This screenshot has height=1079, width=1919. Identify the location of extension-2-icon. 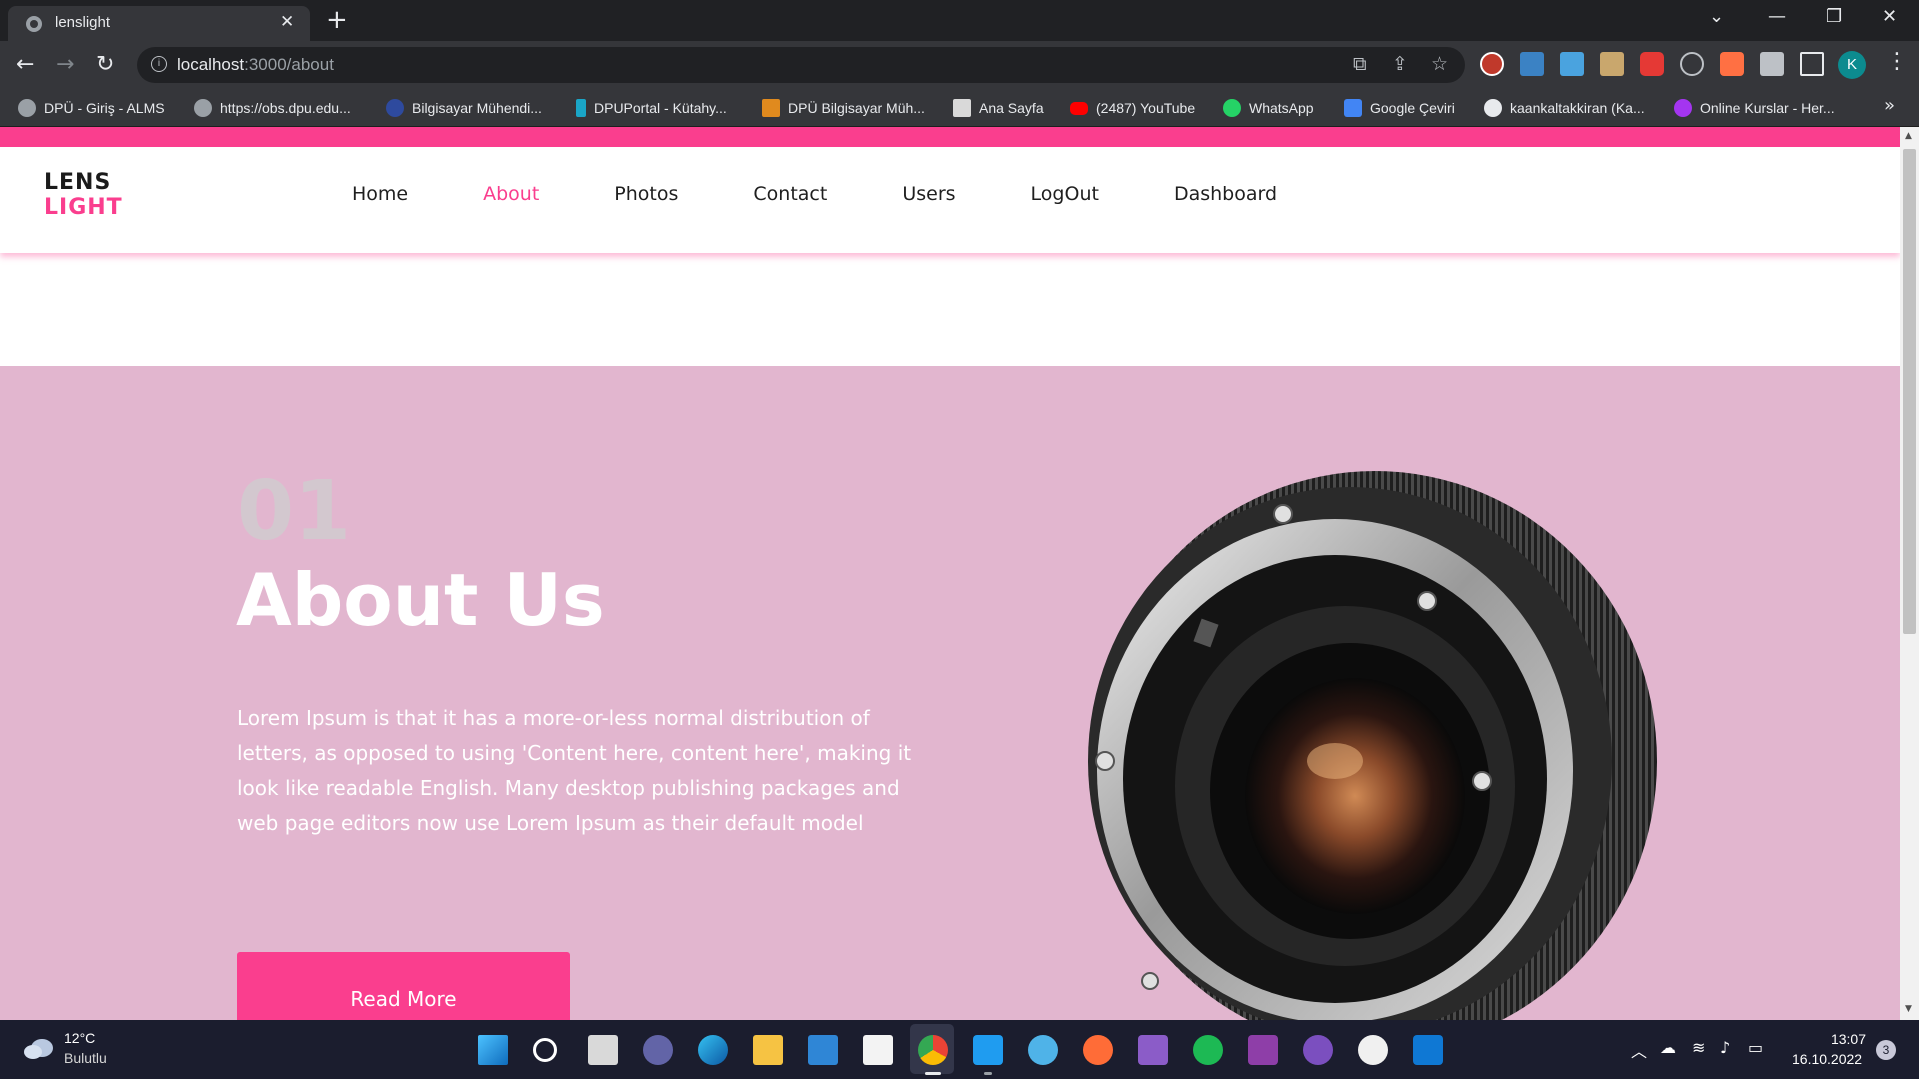
(1532, 64).